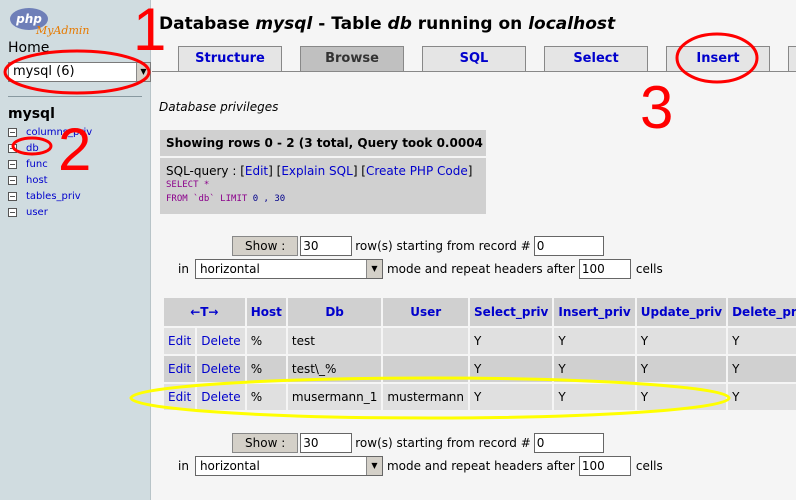 The image size is (796, 500). I want to click on database-title: mysql, so click(31, 114).